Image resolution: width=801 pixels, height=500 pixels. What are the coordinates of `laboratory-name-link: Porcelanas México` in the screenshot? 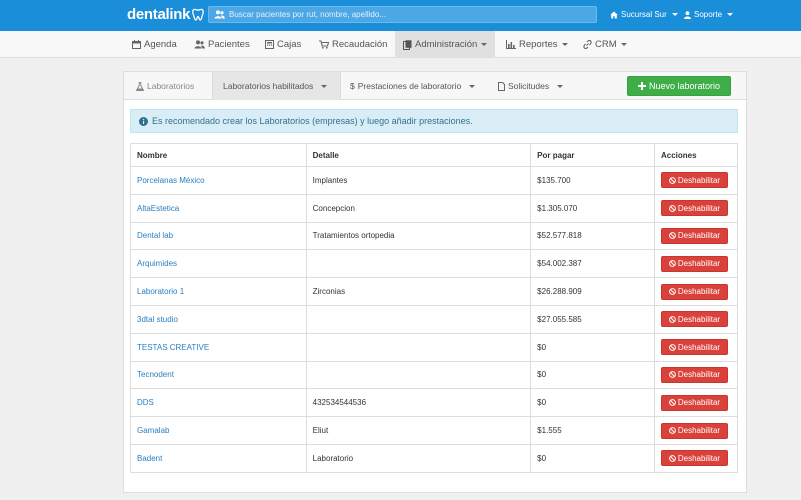 It's located at (218, 180).